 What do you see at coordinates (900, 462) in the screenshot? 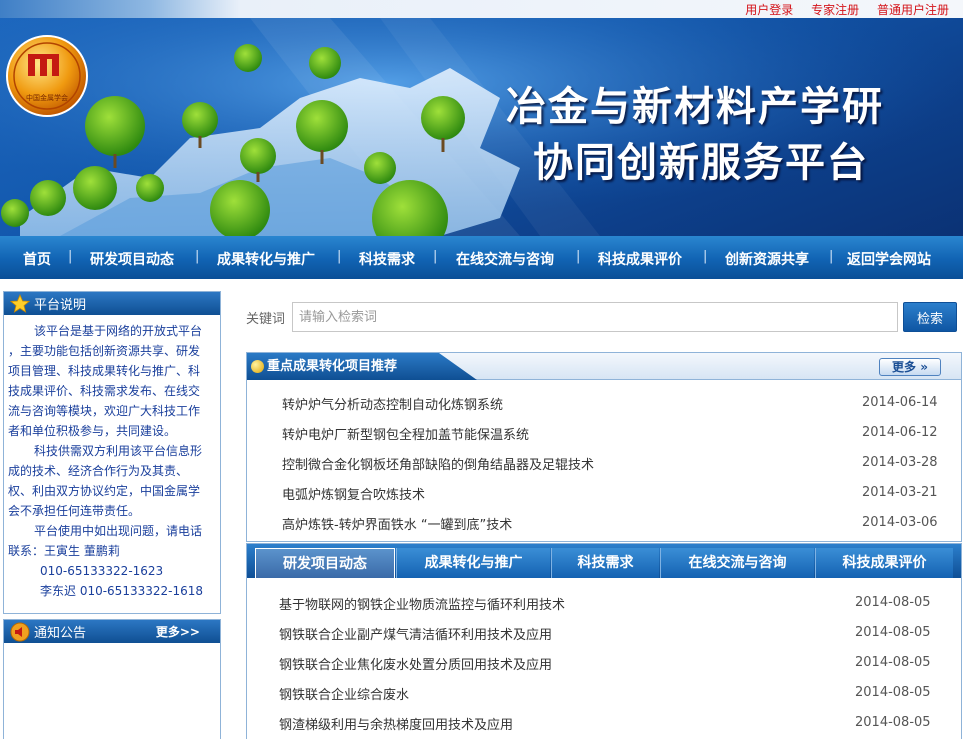
I see `featured-item-date: 2014-03-28` at bounding box center [900, 462].